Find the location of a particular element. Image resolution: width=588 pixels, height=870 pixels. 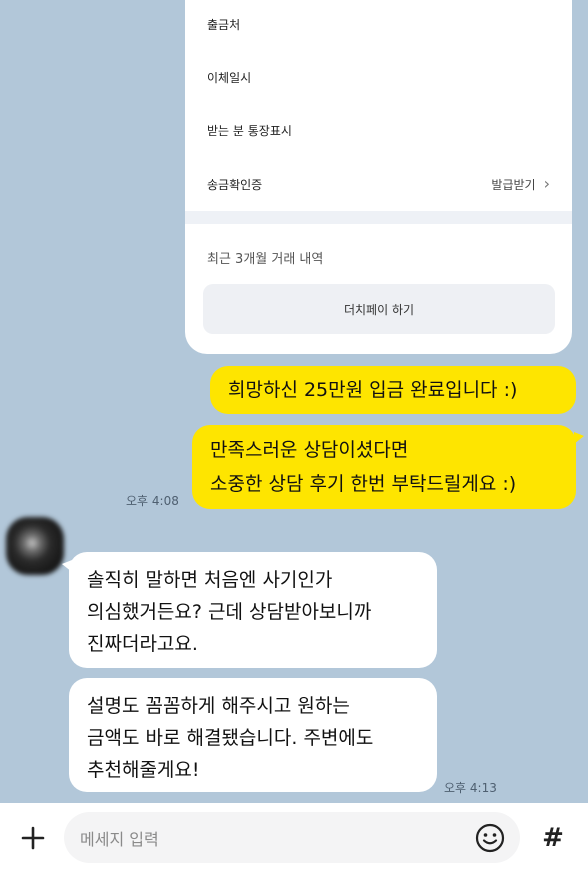

card-row-receipt: 송금확인증 발급받기 › is located at coordinates (378, 184).